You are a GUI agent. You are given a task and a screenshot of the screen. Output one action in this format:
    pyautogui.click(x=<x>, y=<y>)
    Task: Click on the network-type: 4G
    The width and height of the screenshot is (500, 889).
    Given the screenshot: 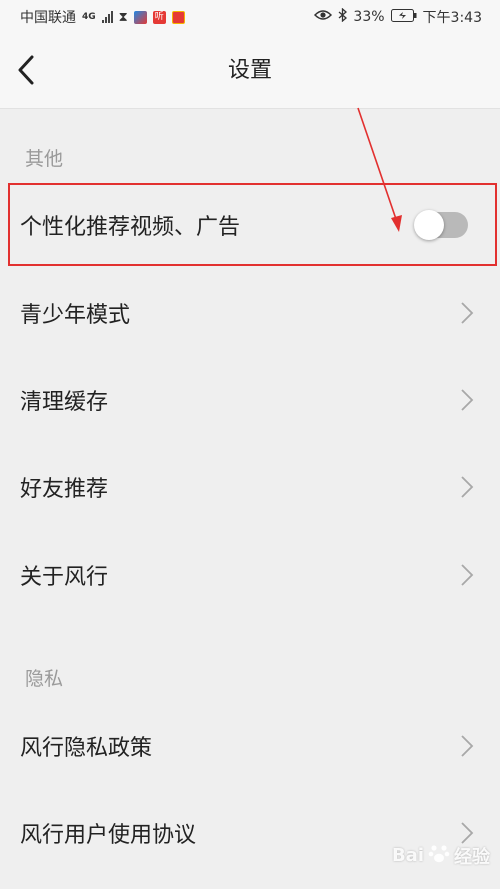 What is the action you would take?
    pyautogui.click(x=89, y=17)
    